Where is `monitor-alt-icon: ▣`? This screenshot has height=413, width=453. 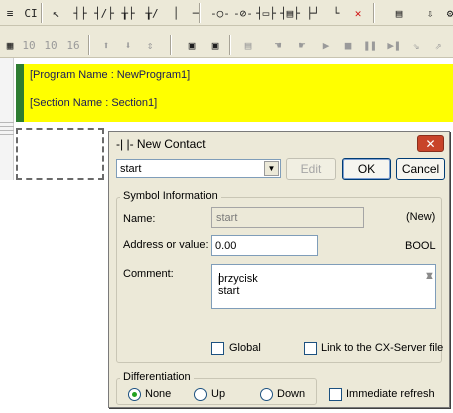 monitor-alt-icon: ▣ is located at coordinates (215, 45).